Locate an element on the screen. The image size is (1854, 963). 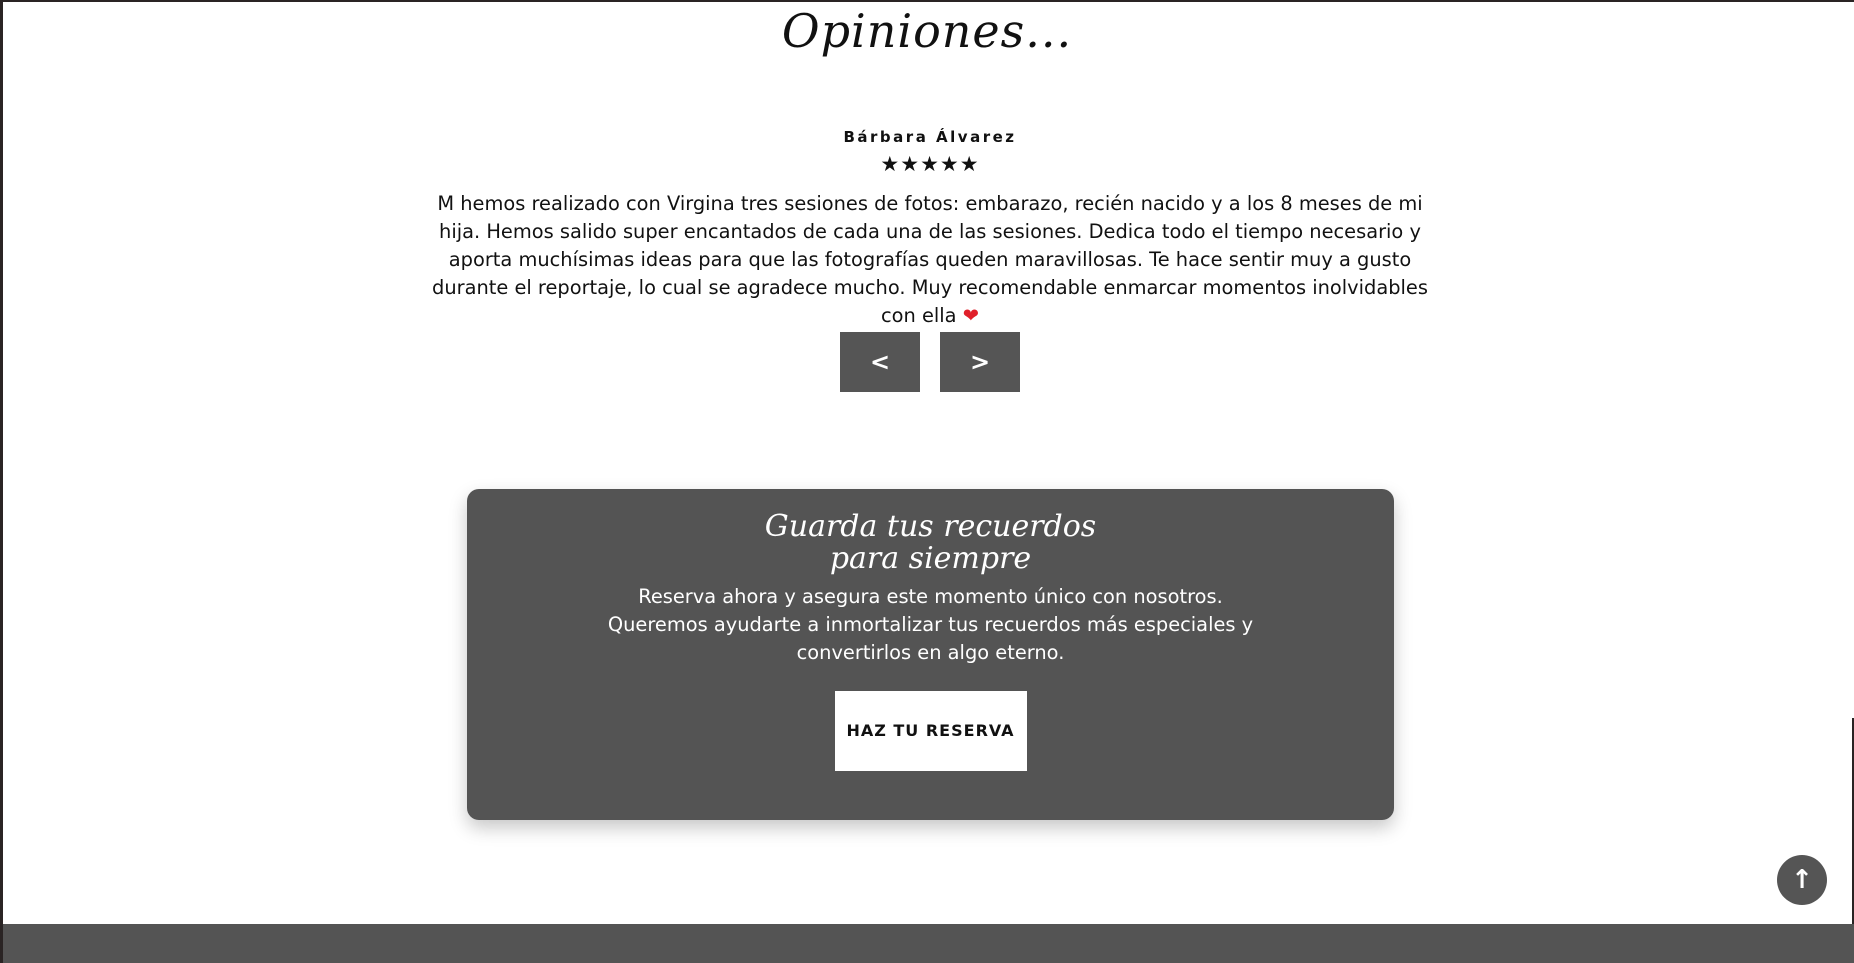
carousel-nav: < > is located at coordinates (930, 362).